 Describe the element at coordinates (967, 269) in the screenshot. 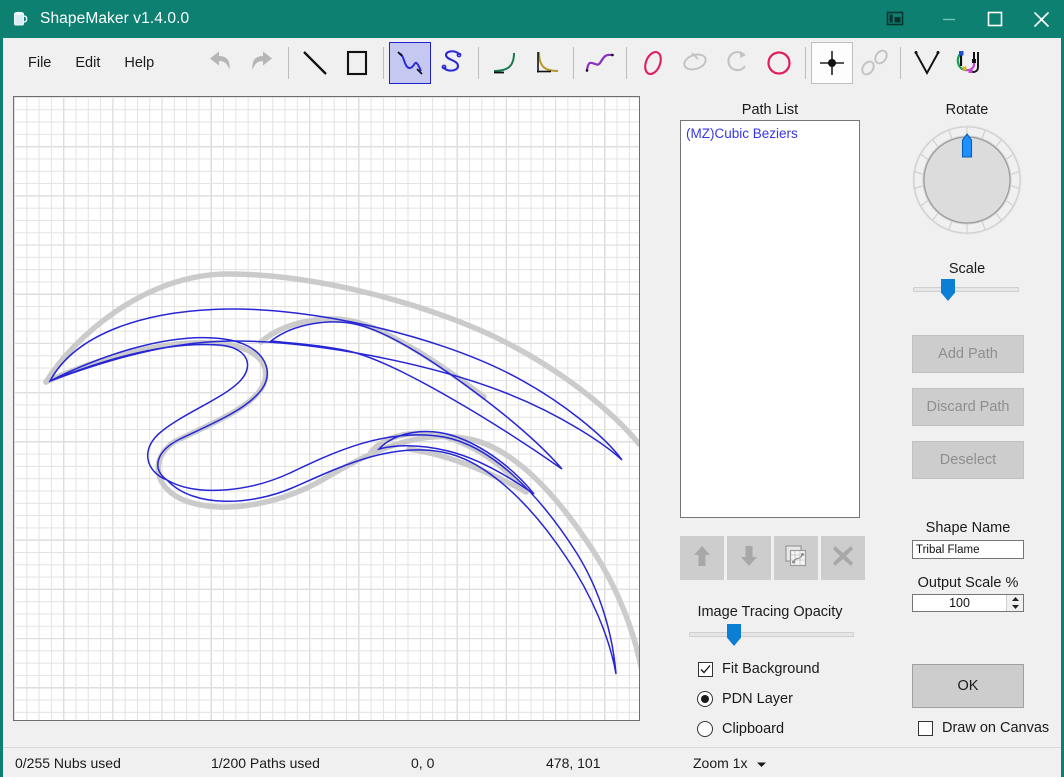

I see `scale-label: Scale` at that location.